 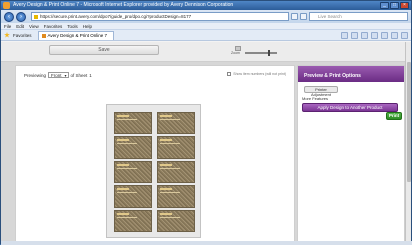 I want to click on back-button: ‹, so click(x=9, y=16).